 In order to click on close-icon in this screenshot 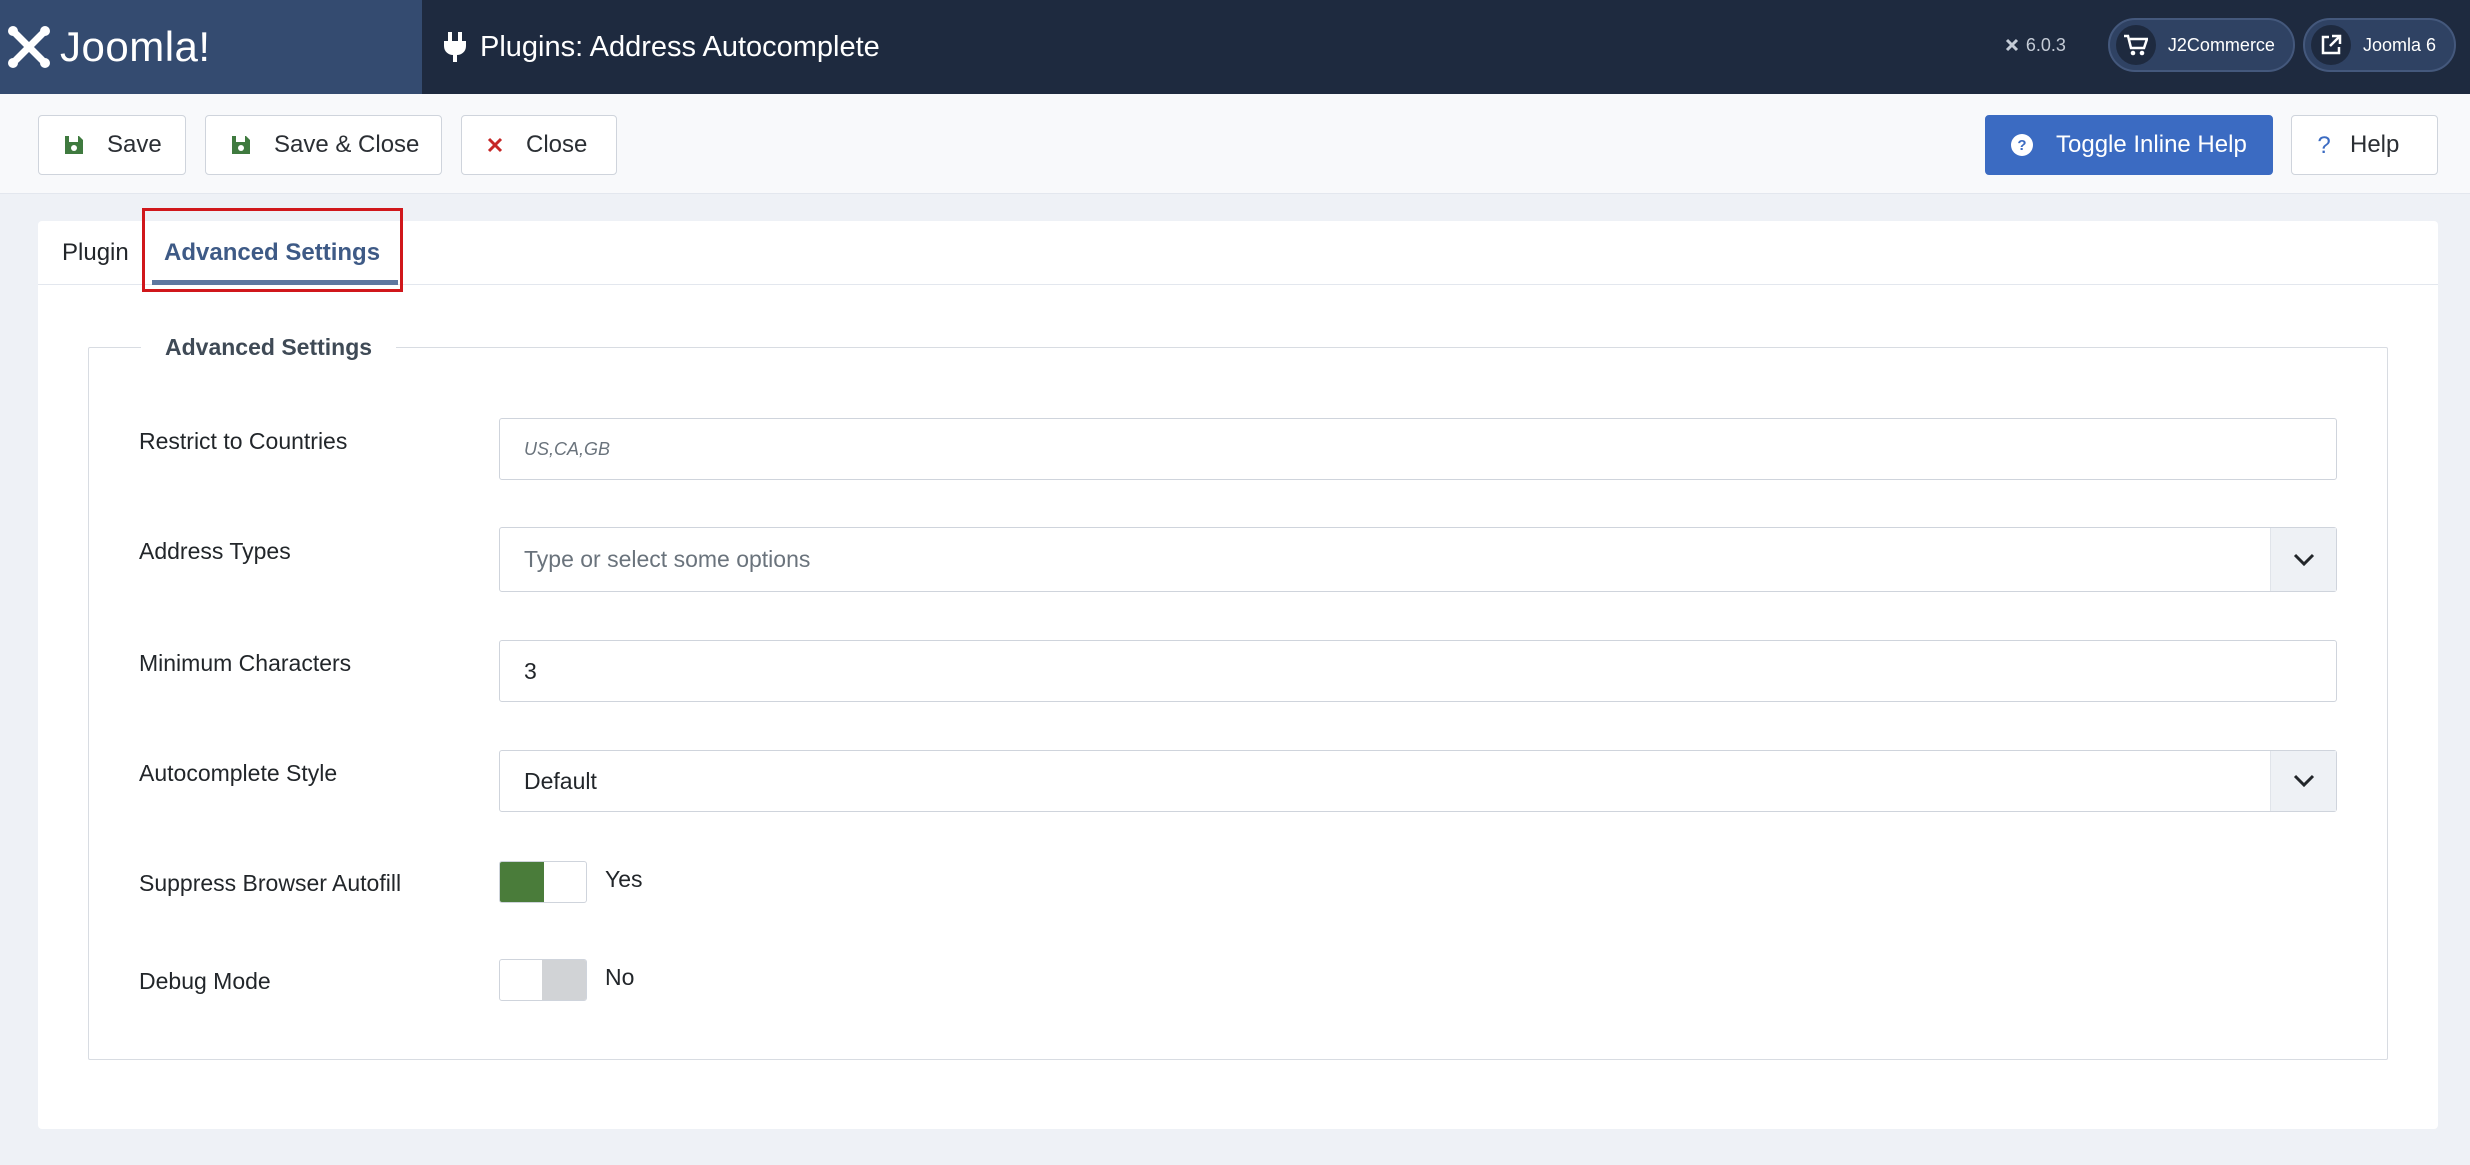, I will do `click(495, 145)`.